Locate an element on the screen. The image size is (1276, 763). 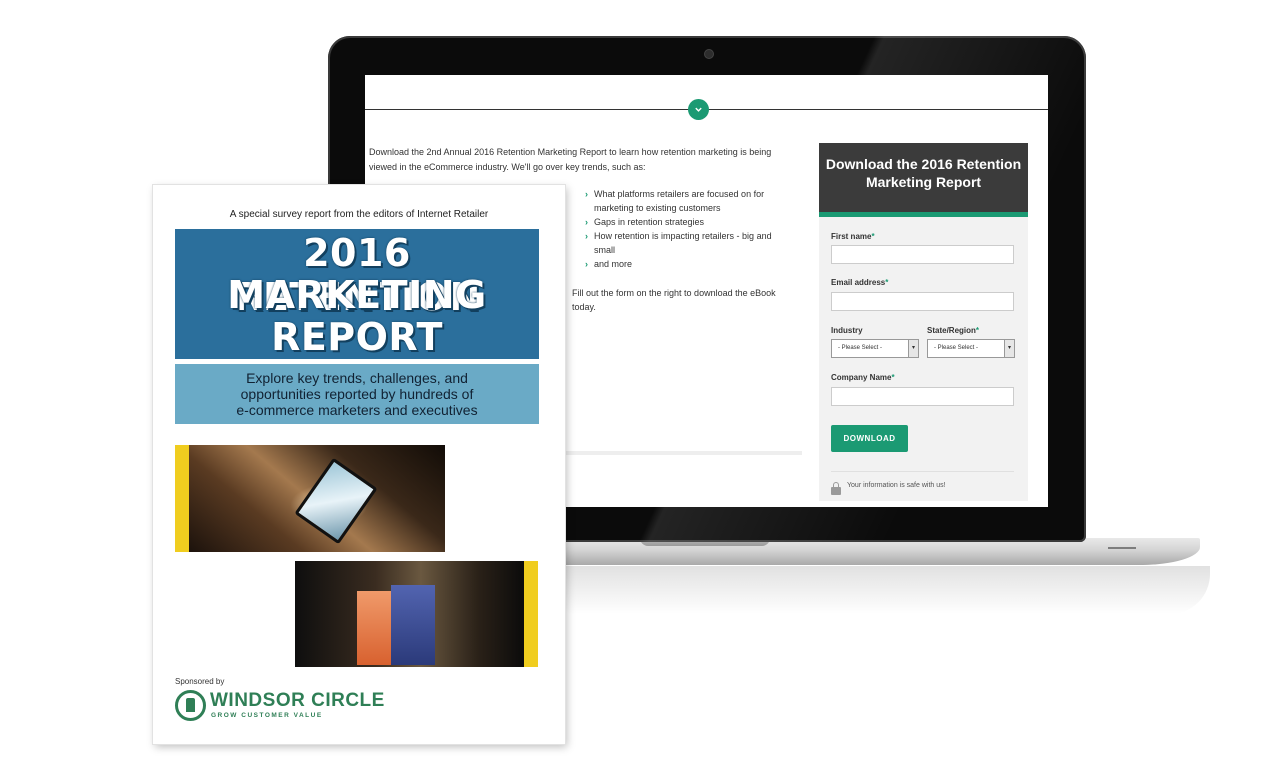
tablet-photo is located at coordinates (317, 498).